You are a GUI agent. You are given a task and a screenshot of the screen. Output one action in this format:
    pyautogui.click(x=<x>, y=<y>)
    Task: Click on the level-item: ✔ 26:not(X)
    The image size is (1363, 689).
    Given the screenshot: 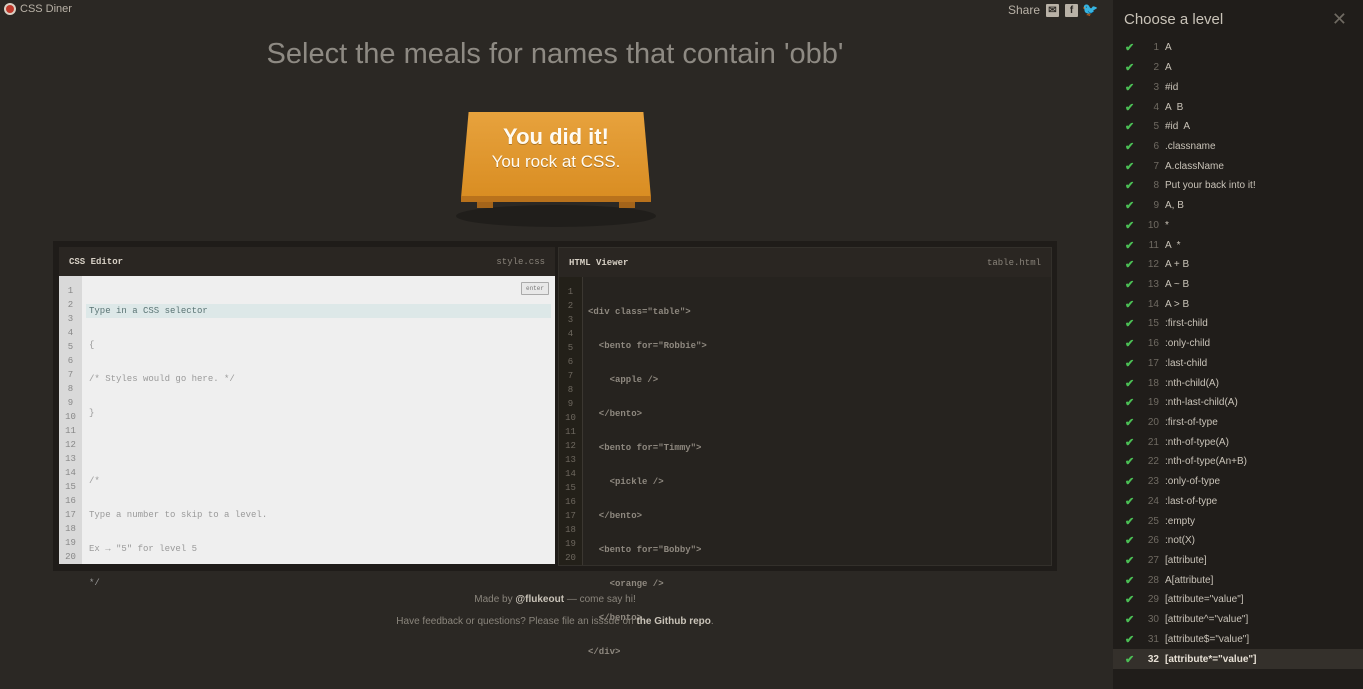 What is the action you would take?
    pyautogui.click(x=1238, y=541)
    